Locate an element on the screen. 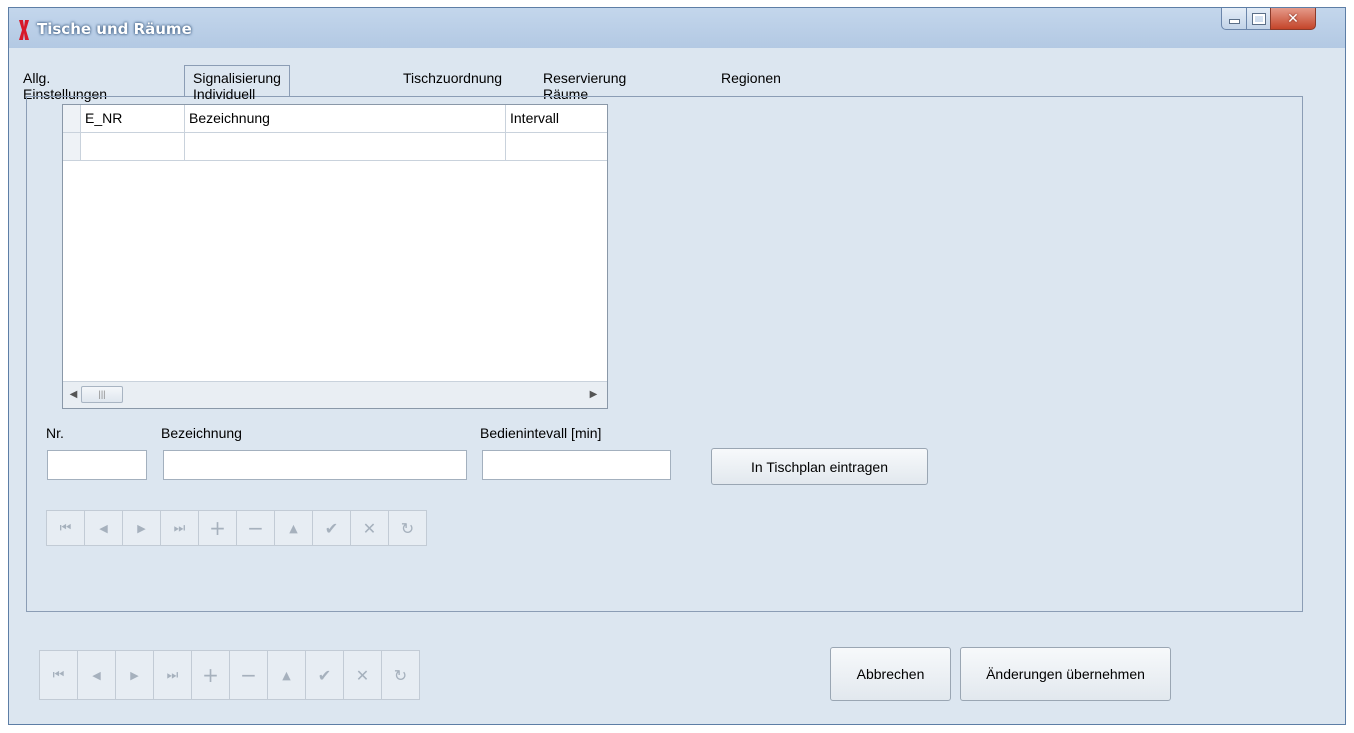  apply-changes-button: Änderungen übernehmen is located at coordinates (1065, 674).